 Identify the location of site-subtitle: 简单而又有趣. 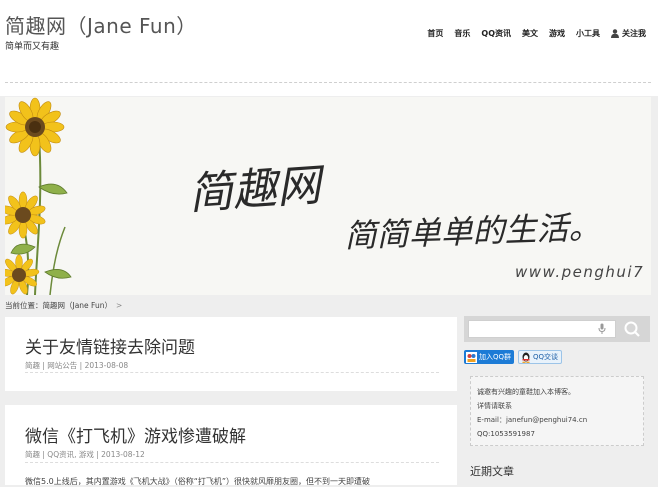
(32, 47).